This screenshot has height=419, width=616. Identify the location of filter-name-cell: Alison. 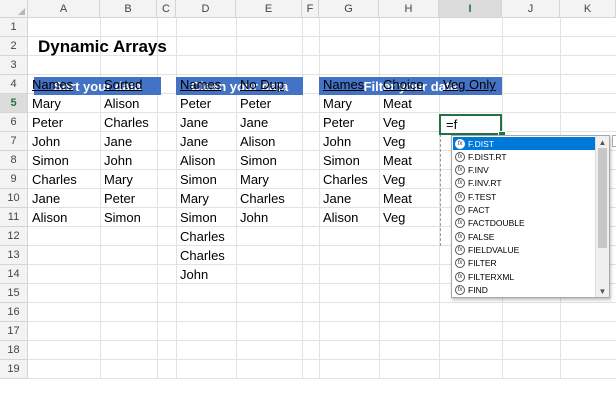
(338, 217).